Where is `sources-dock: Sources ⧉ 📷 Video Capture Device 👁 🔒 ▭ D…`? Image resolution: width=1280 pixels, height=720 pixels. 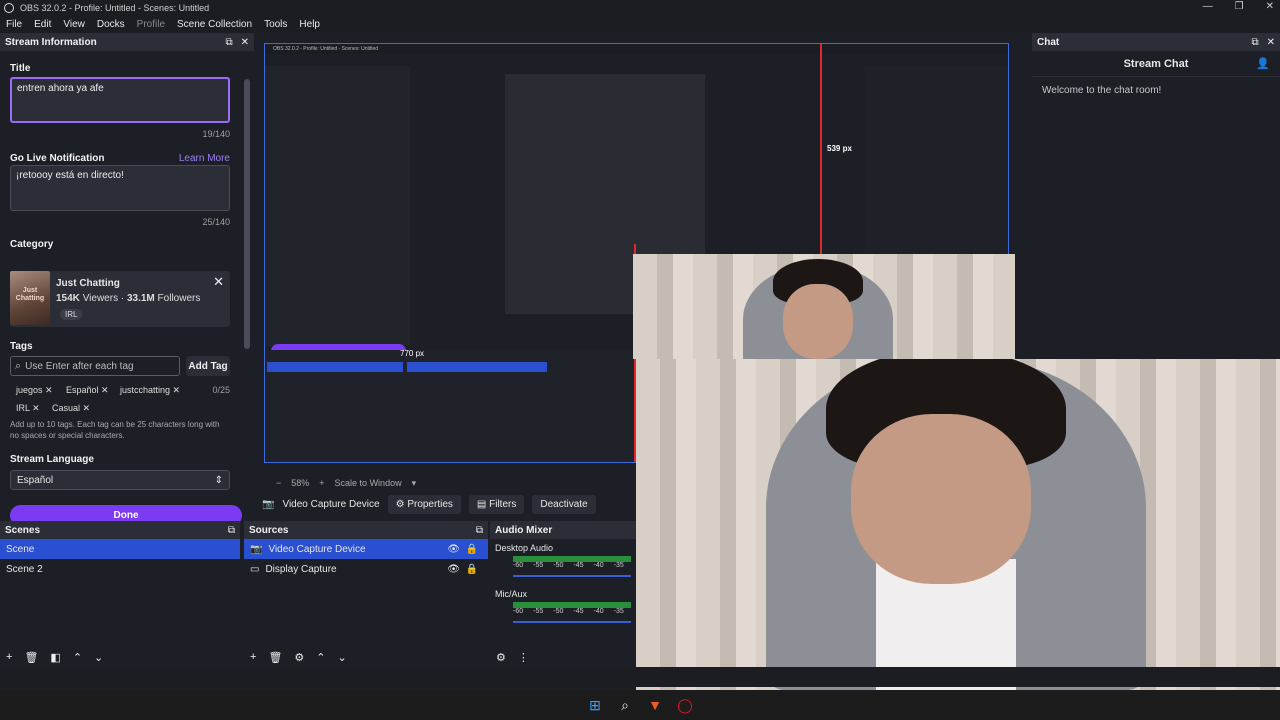
sources-dock: Sources ⧉ 📷 Video Capture Device 👁 🔒 ▭ D… is located at coordinates (366, 594).